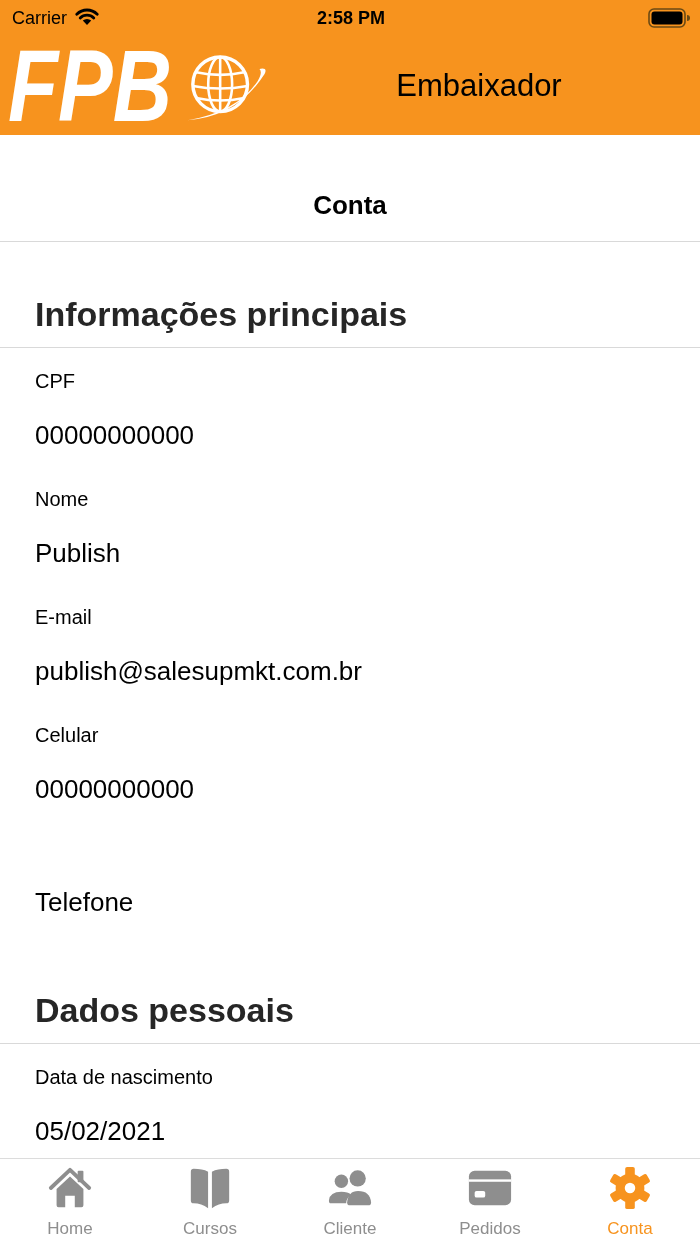 This screenshot has width=700, height=1244. I want to click on text-field: 05/02/2021, so click(100, 1131).